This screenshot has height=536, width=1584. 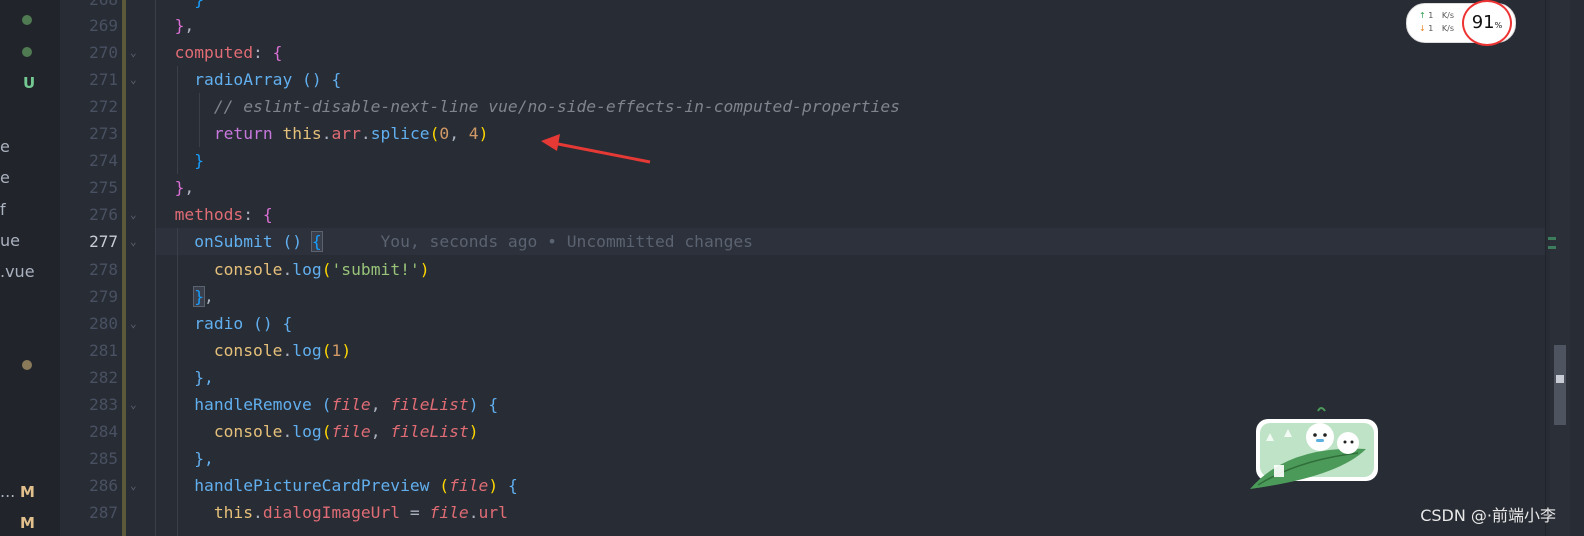 I want to click on token: 'submit!', so click(x=375, y=269).